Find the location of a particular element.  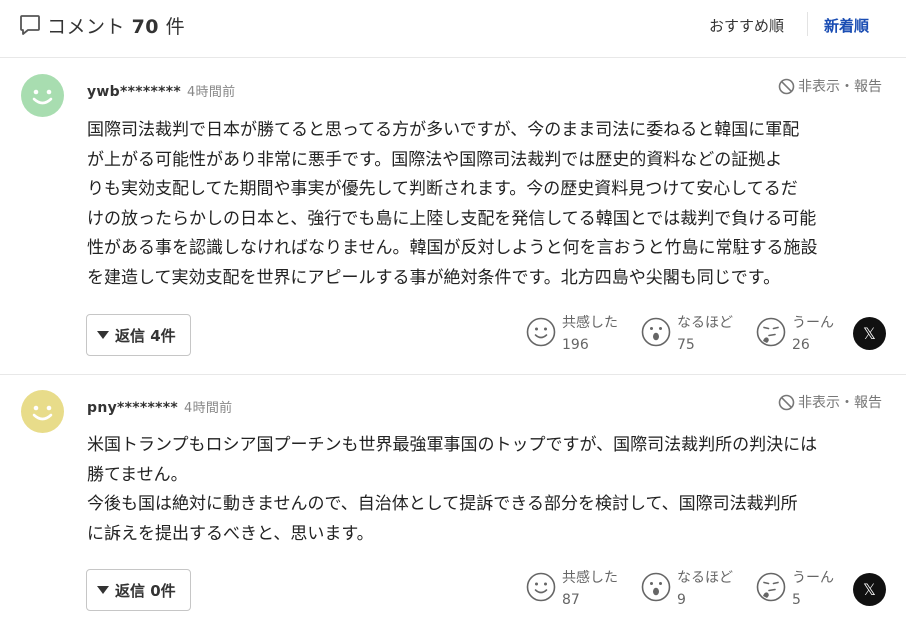

comment-bubble-icon is located at coordinates (30, 25).